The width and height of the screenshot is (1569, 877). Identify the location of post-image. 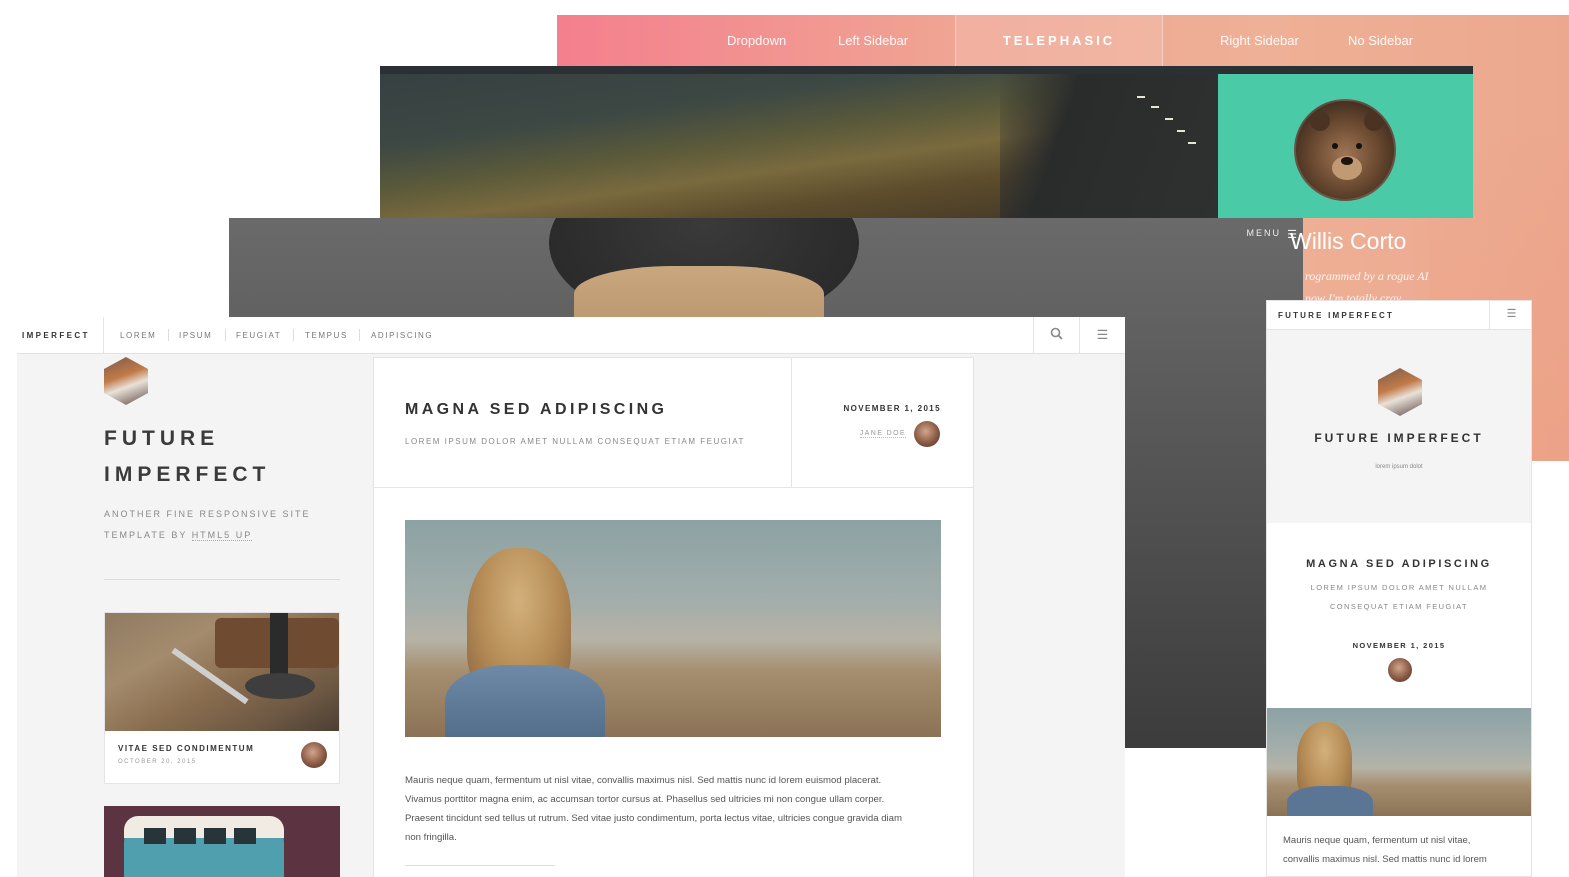
(673, 628).